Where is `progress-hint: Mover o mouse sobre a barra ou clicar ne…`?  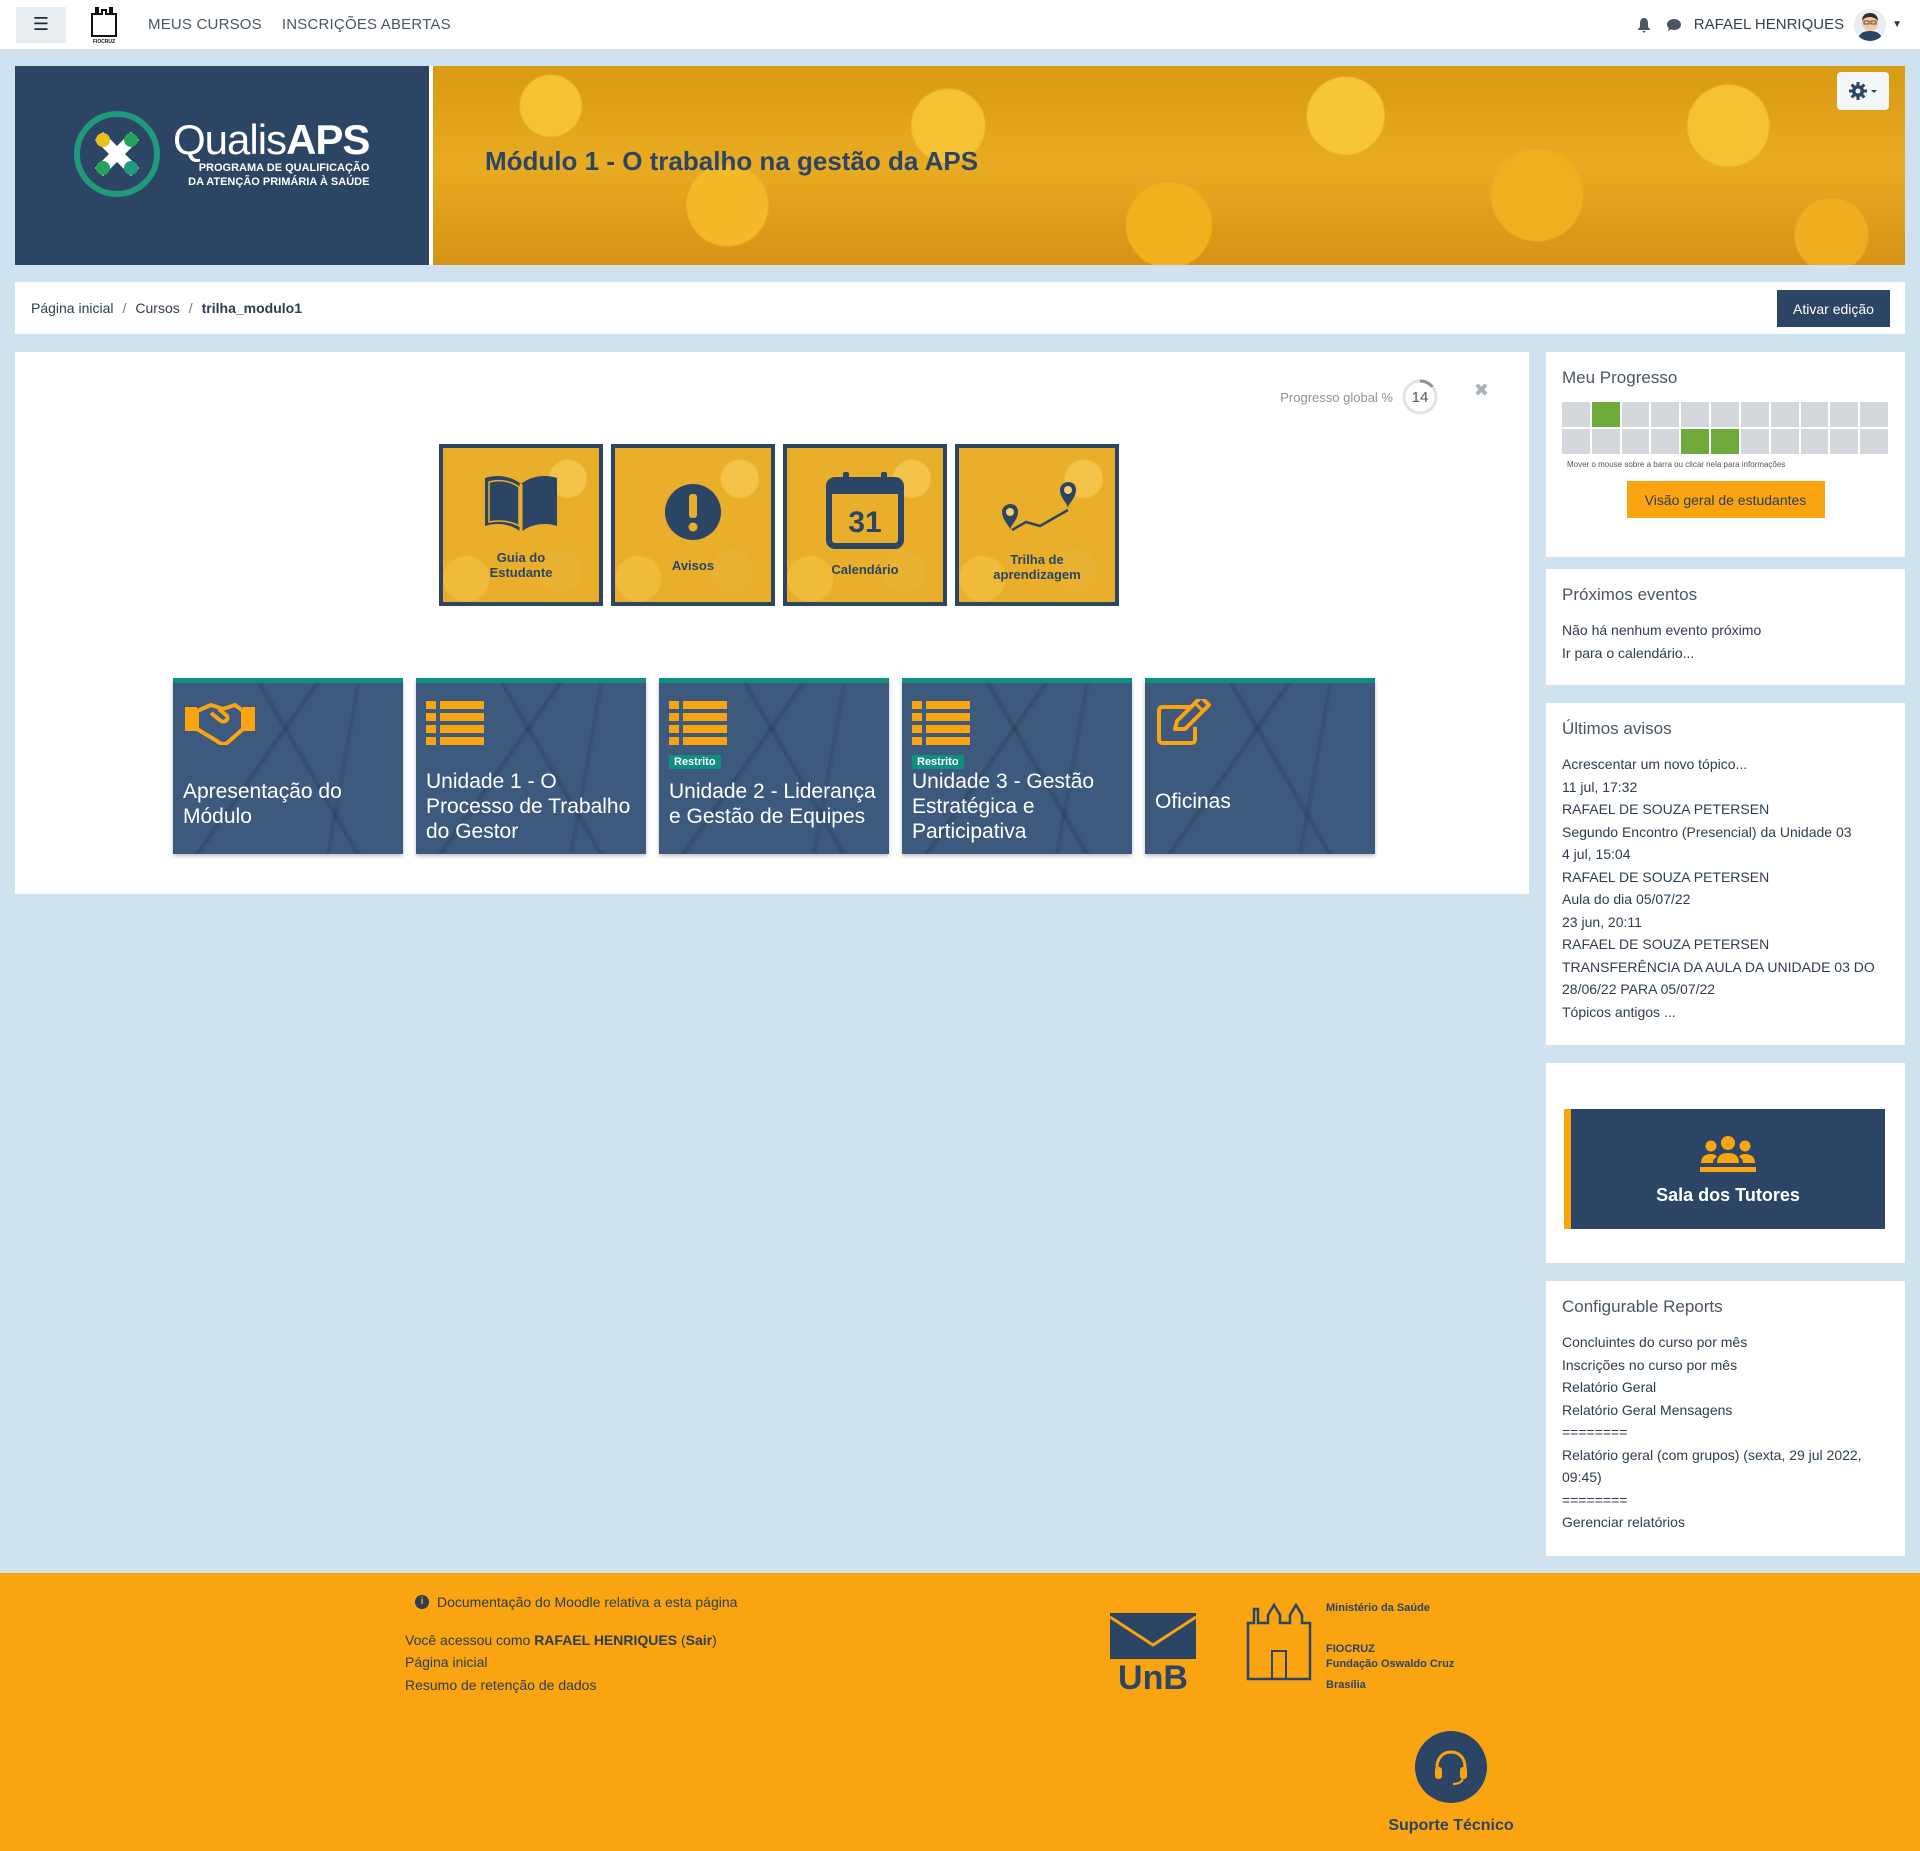
progress-hint: Mover o mouse sobre a barra ou clicar ne… is located at coordinates (1676, 464).